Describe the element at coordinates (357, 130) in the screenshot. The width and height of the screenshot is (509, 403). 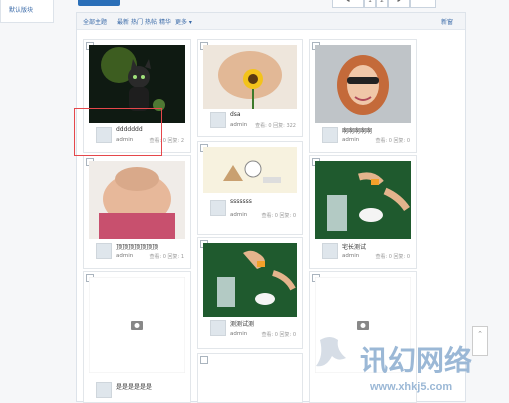
I see `thread-title: 啊啊啊啊啊` at that location.